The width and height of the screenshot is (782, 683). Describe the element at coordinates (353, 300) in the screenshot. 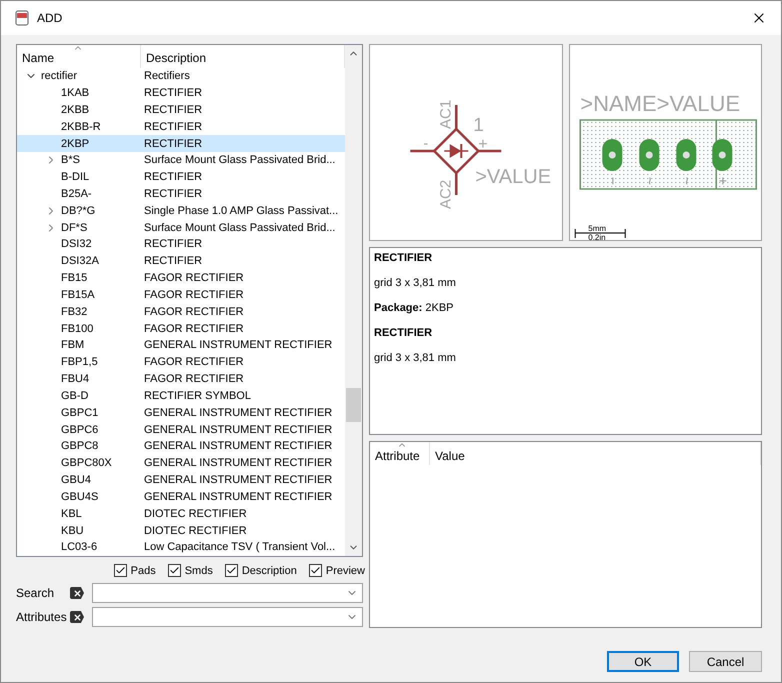

I see `scrollbar` at that location.